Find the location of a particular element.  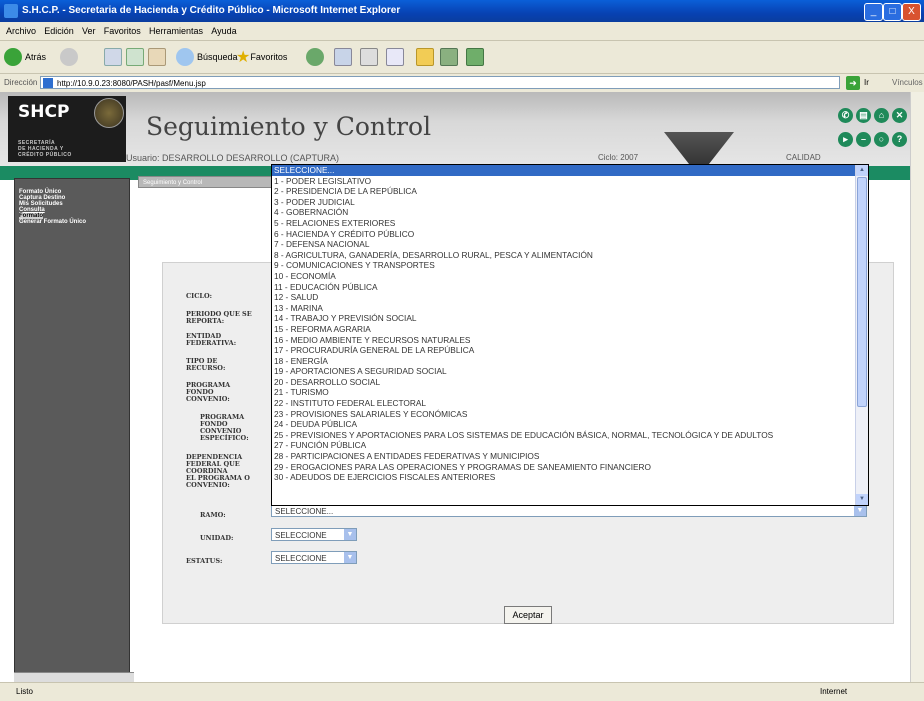

back-arrow-icon is located at coordinates (13, 57).